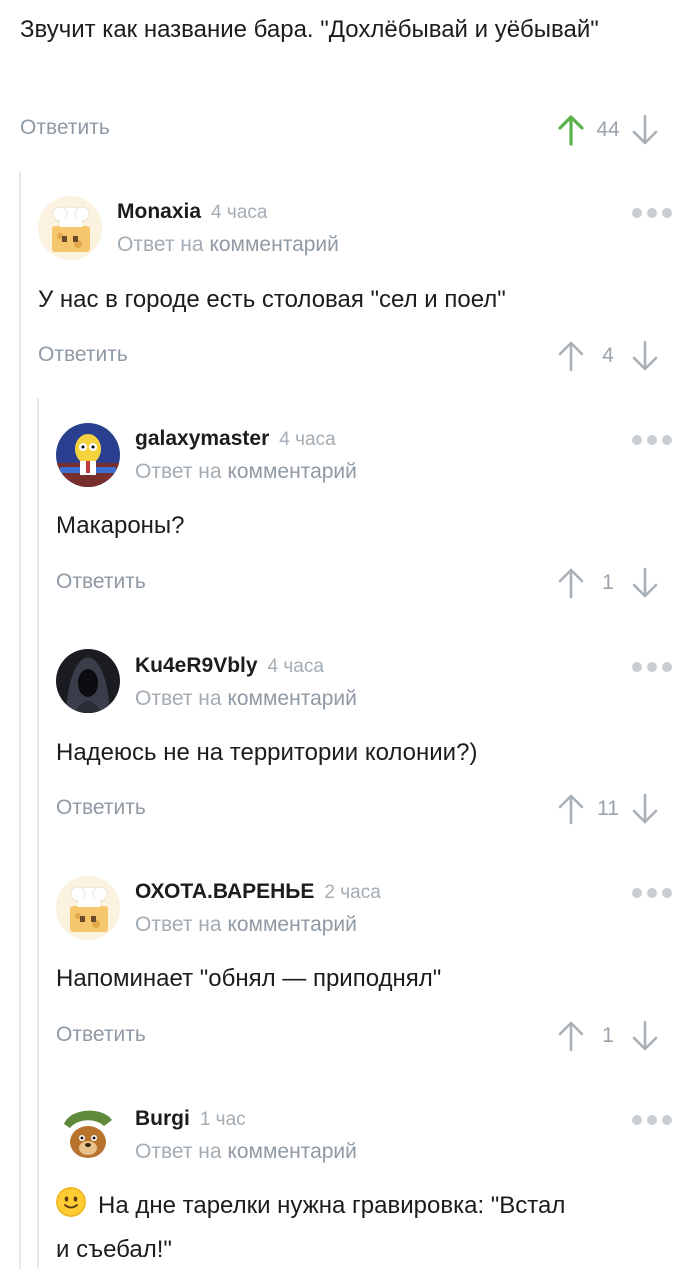  I want to click on vote-block: 44, so click(608, 130).